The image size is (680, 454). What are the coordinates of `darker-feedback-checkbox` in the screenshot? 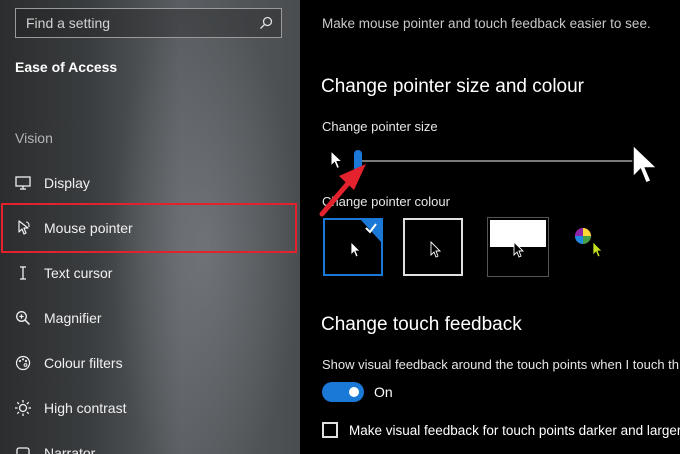 It's located at (330, 430).